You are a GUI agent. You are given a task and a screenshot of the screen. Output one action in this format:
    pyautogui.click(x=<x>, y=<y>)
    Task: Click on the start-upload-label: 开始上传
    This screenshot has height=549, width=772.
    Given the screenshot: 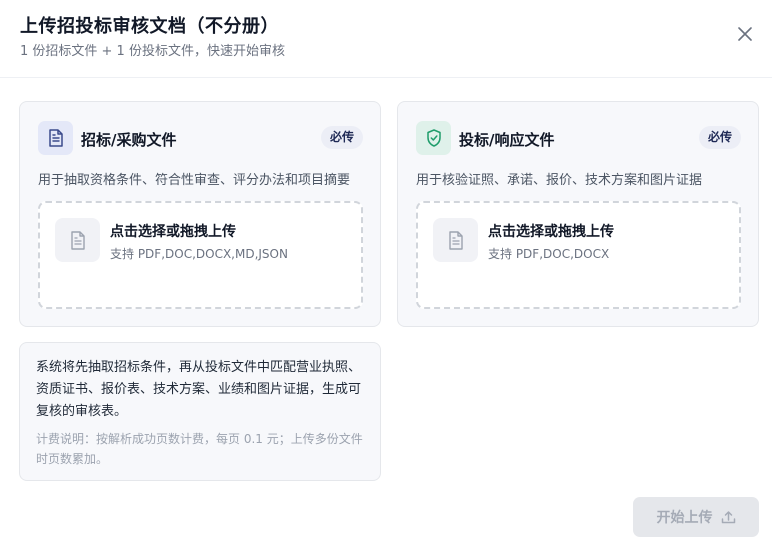 What is the action you would take?
    pyautogui.click(x=684, y=518)
    